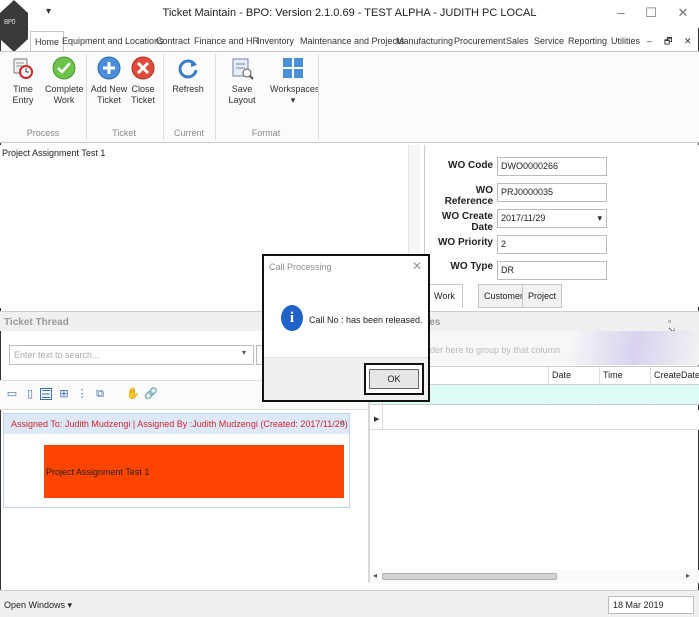  Describe the element at coordinates (318, 97) in the screenshot. I see `ribbon-separator` at that location.